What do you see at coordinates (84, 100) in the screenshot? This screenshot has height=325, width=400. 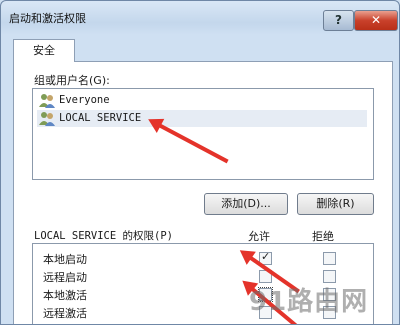 I see `user-name: Everyone` at bounding box center [84, 100].